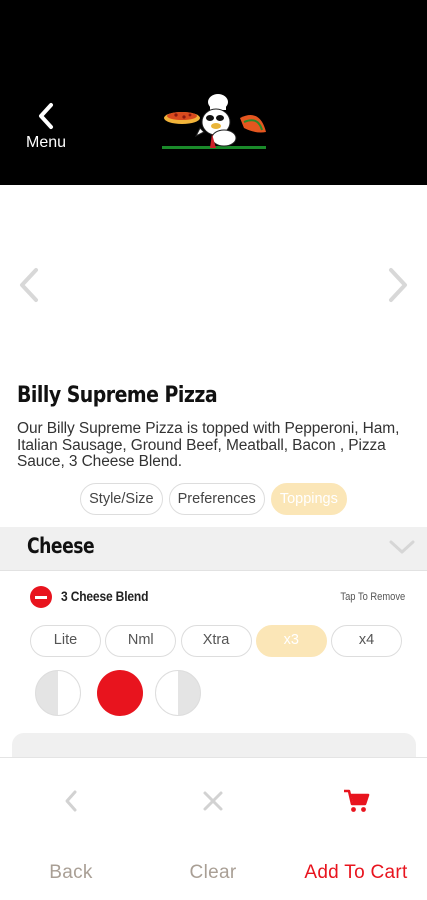  What do you see at coordinates (308, 499) in the screenshot?
I see `tab-toppings: Toppings` at bounding box center [308, 499].